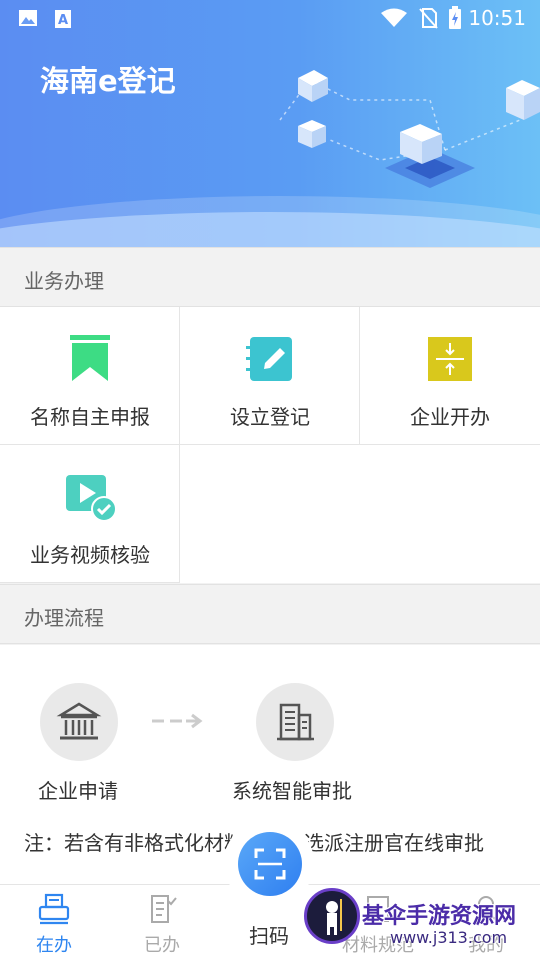 The height and width of the screenshot is (960, 540). I want to click on nav-item-done: 已办, so click(162, 922).